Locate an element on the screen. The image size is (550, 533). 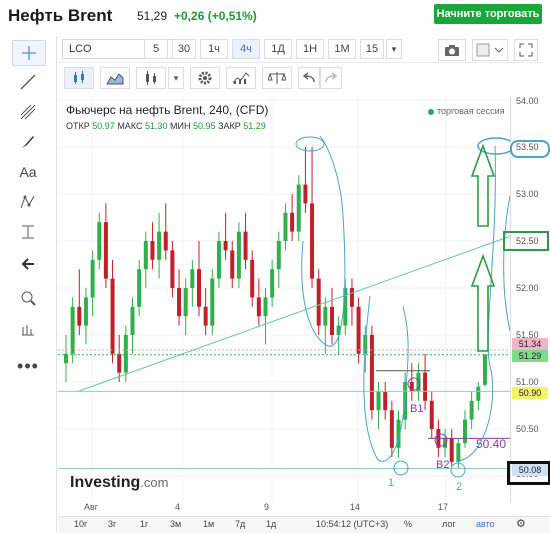
annotation-label-2: 2 is located at coordinates (459, 487).